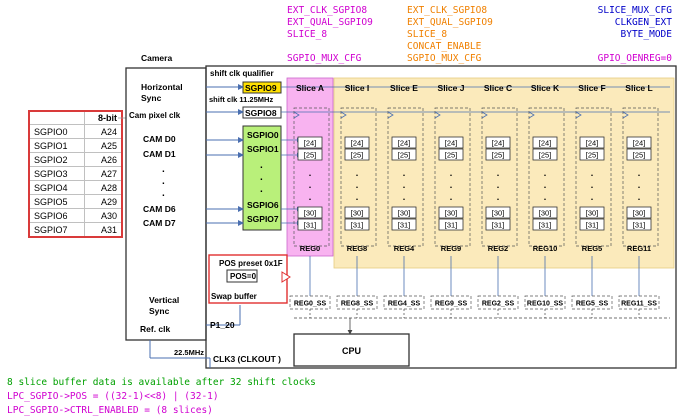  Describe the element at coordinates (639, 304) in the screenshot. I see `ss-label: REG11_SS` at that location.